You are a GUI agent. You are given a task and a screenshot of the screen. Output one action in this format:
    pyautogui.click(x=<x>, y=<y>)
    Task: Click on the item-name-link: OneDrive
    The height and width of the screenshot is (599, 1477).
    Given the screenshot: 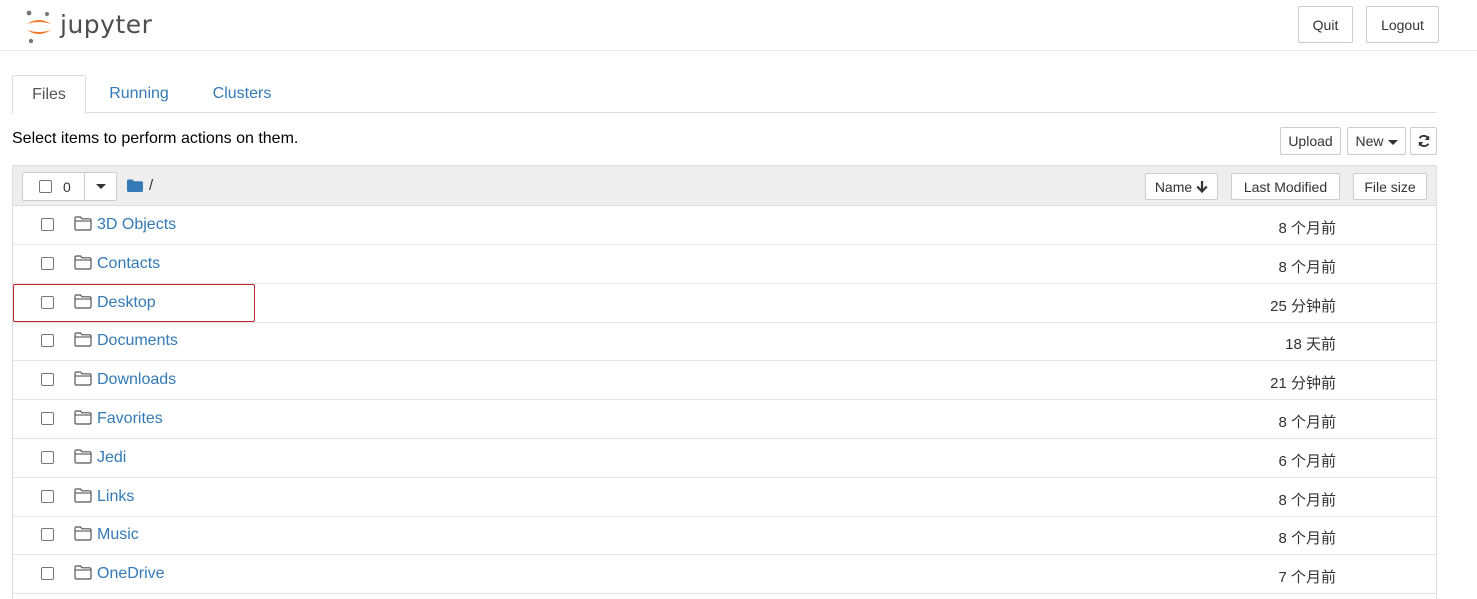 What is the action you would take?
    pyautogui.click(x=131, y=574)
    